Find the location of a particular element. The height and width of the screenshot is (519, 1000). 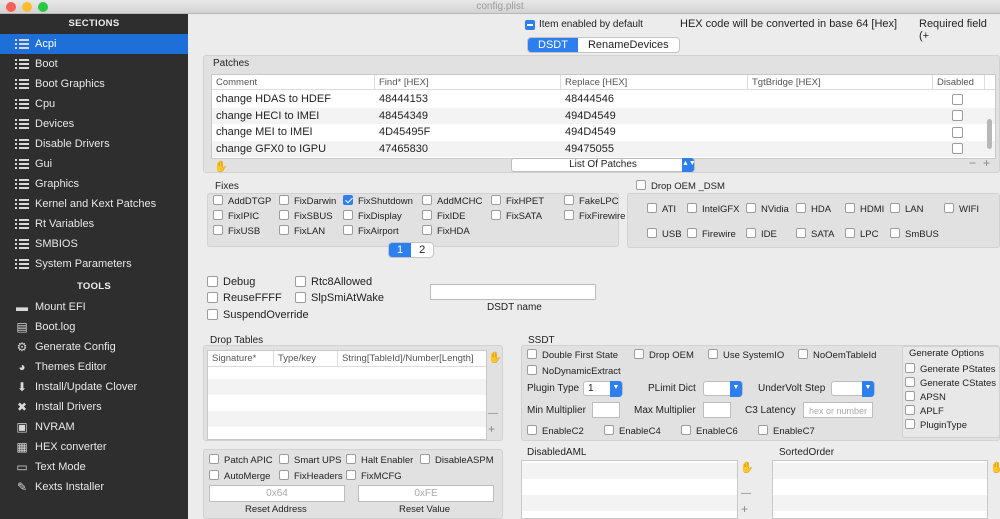

add-drop-table-button: + is located at coordinates (491, 429).